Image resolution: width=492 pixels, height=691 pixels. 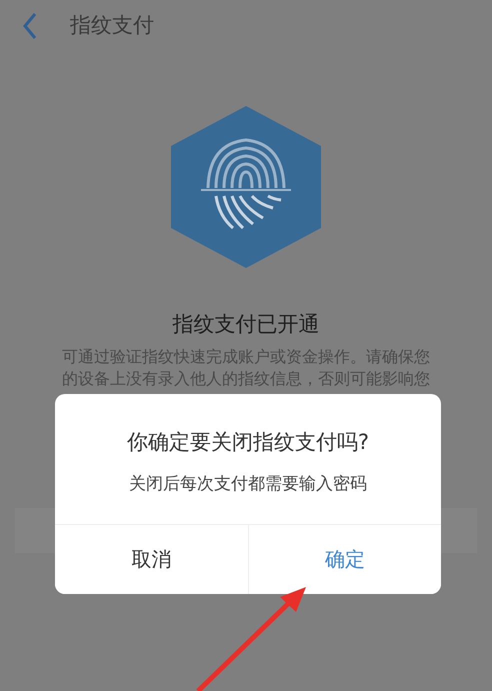 What do you see at coordinates (248, 442) in the screenshot?
I see `dialog-title: 你确定要关闭指纹支付吗?` at bounding box center [248, 442].